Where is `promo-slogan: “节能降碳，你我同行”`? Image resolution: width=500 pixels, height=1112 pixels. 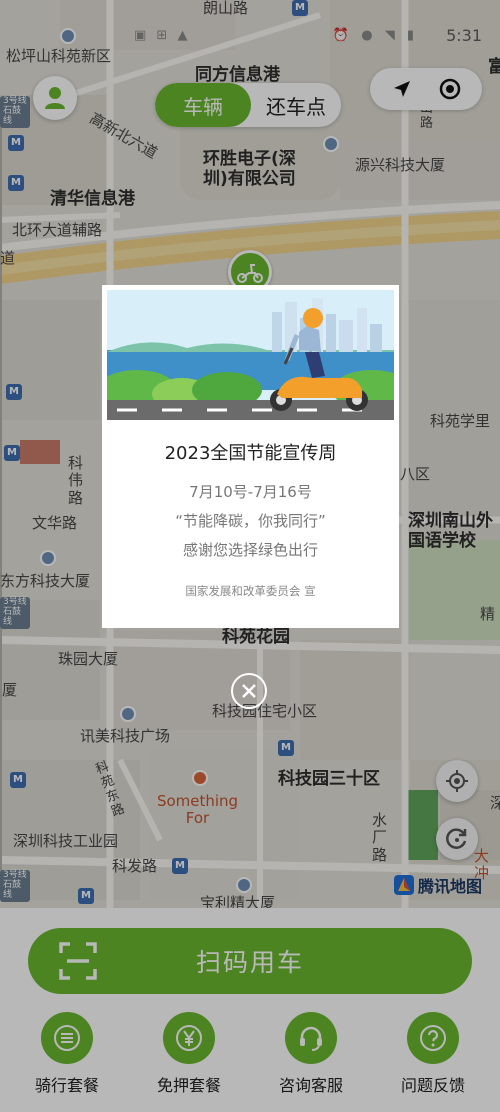 promo-slogan: “节能降碳，你我同行” is located at coordinates (250, 521).